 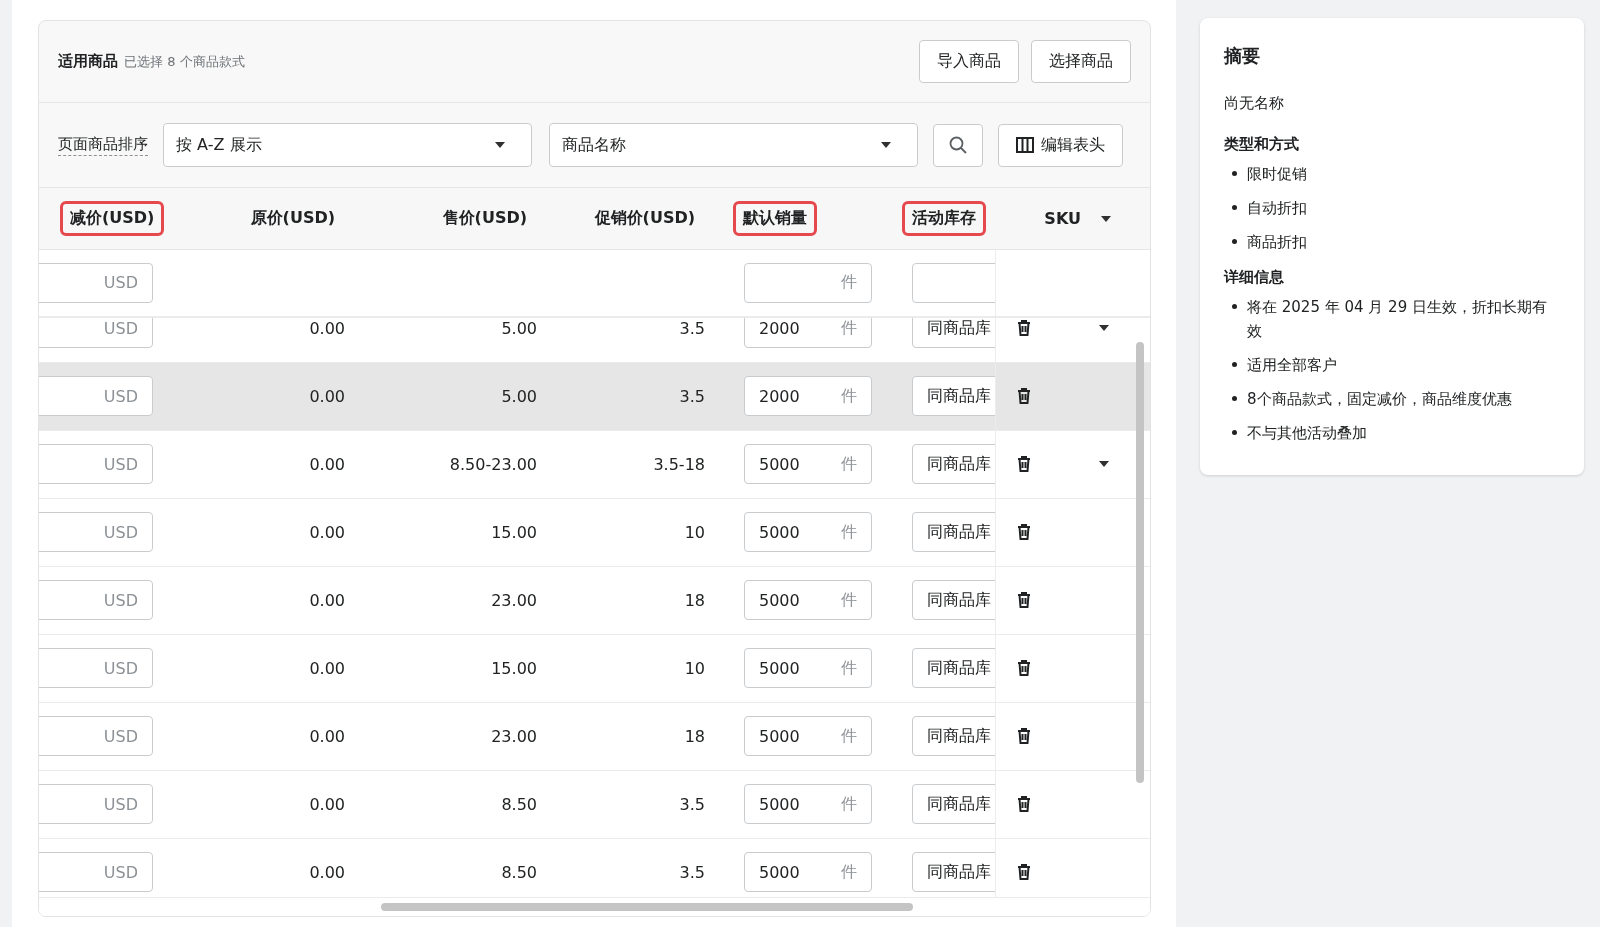 I want to click on import-products-button: 导入商品, so click(x=969, y=61).